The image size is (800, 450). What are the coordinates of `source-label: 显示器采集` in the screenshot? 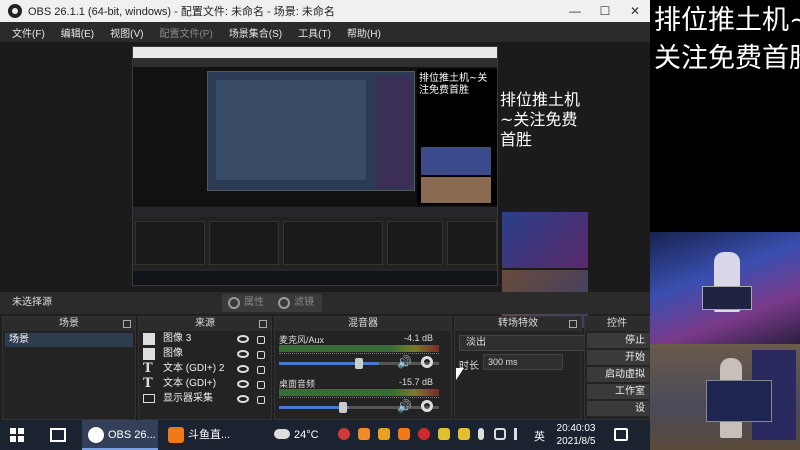 It's located at (188, 398).